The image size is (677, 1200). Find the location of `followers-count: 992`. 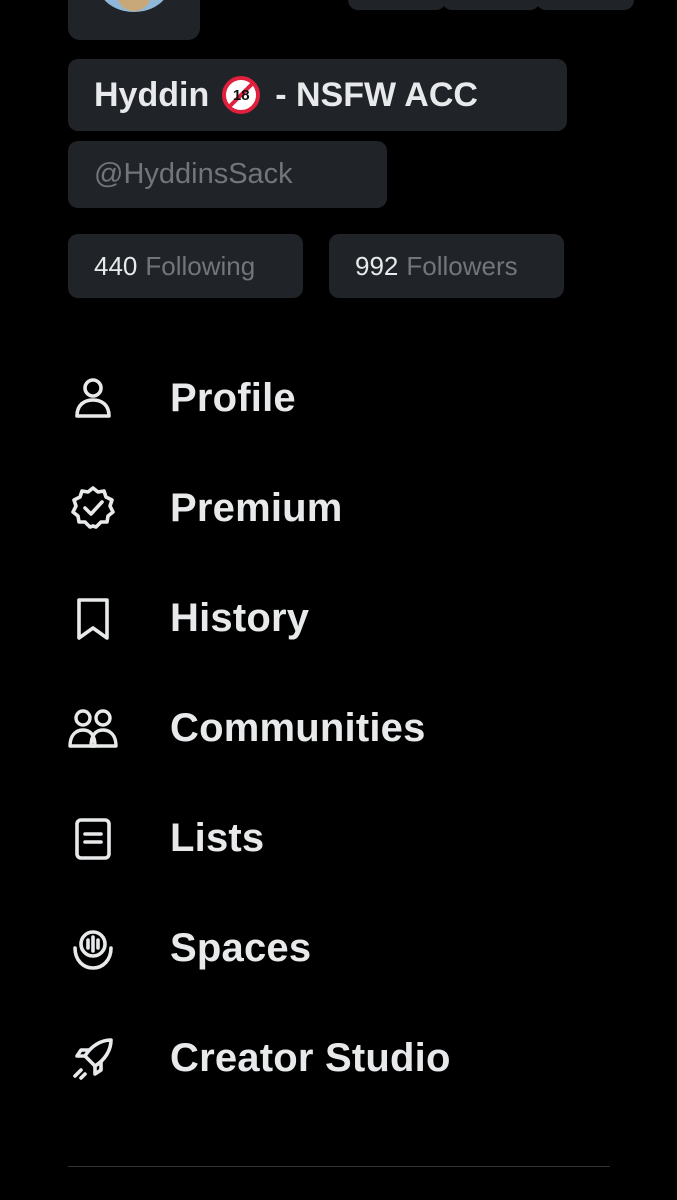

followers-count: 992 is located at coordinates (377, 265).